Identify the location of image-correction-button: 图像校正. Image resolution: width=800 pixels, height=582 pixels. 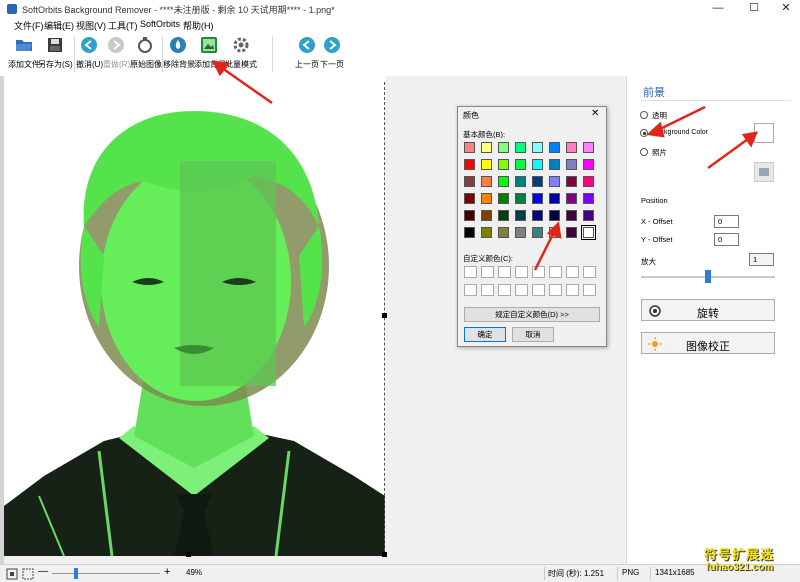
(708, 343).